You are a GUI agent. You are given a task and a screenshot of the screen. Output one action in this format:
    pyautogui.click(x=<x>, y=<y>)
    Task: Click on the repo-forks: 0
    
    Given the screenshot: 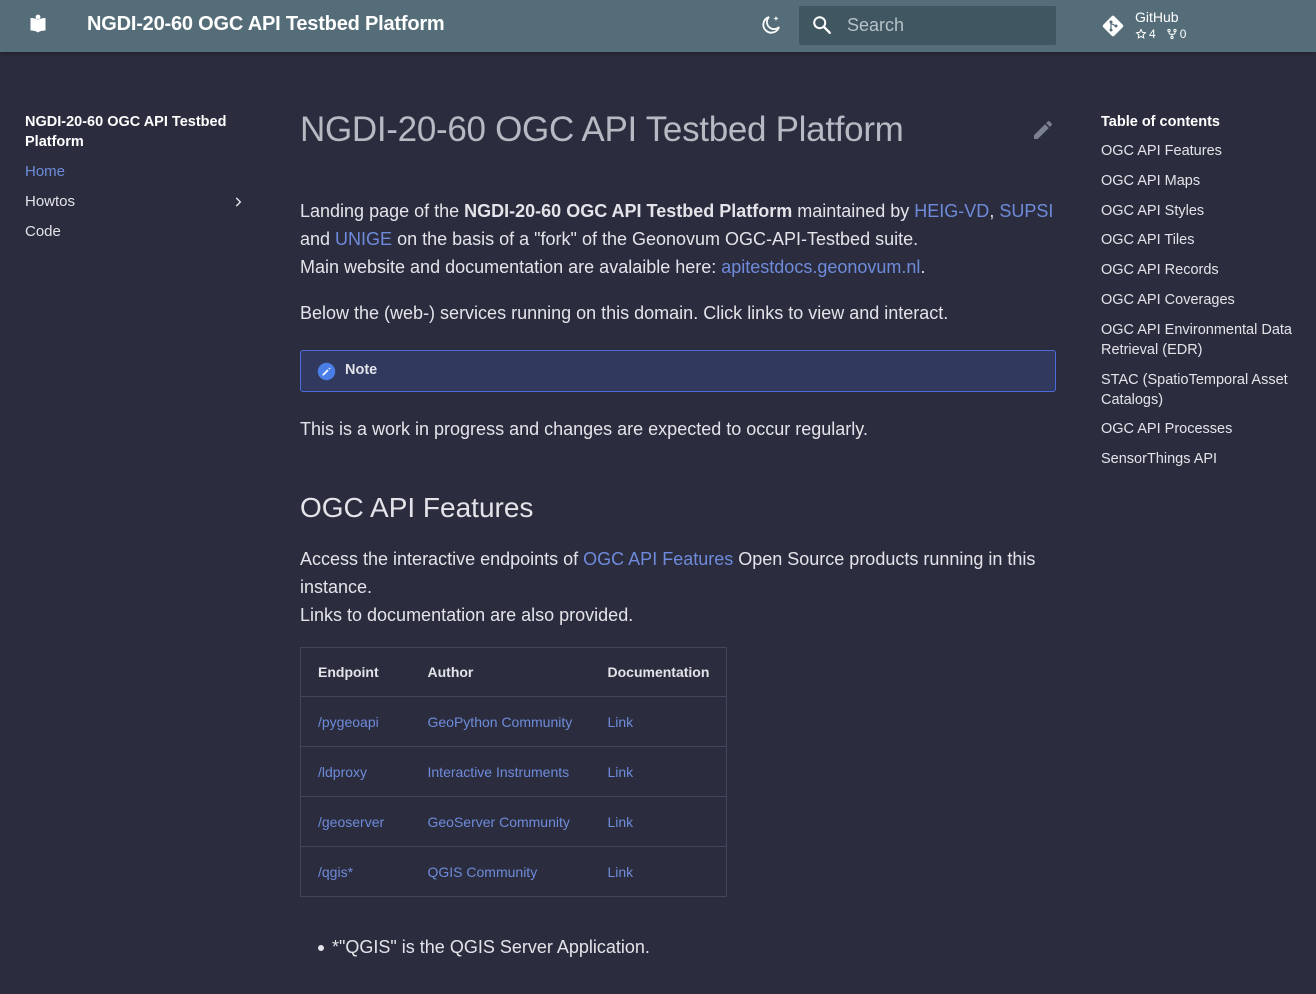 What is the action you would take?
    pyautogui.click(x=1176, y=34)
    